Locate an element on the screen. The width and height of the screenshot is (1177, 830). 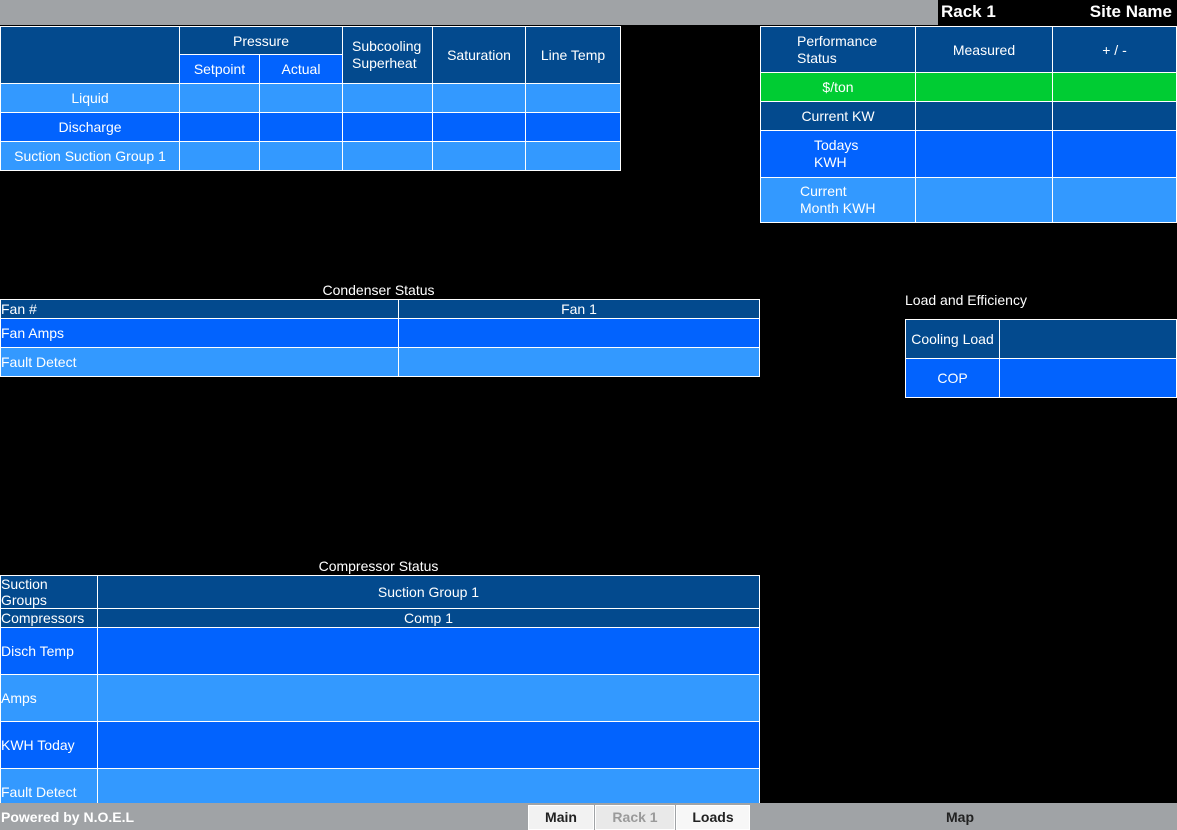
current-month-kwh-measured-cell is located at coordinates (984, 200).